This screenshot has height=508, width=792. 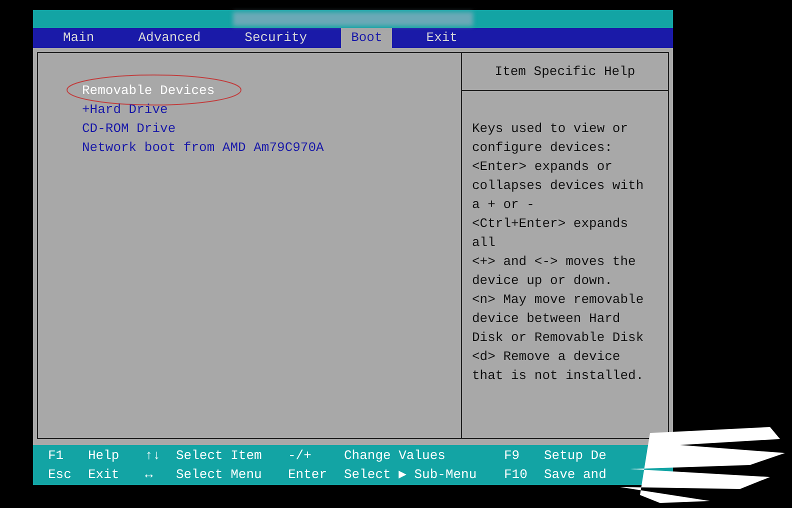 What do you see at coordinates (300, 456) in the screenshot?
I see `key-label: -/+` at bounding box center [300, 456].